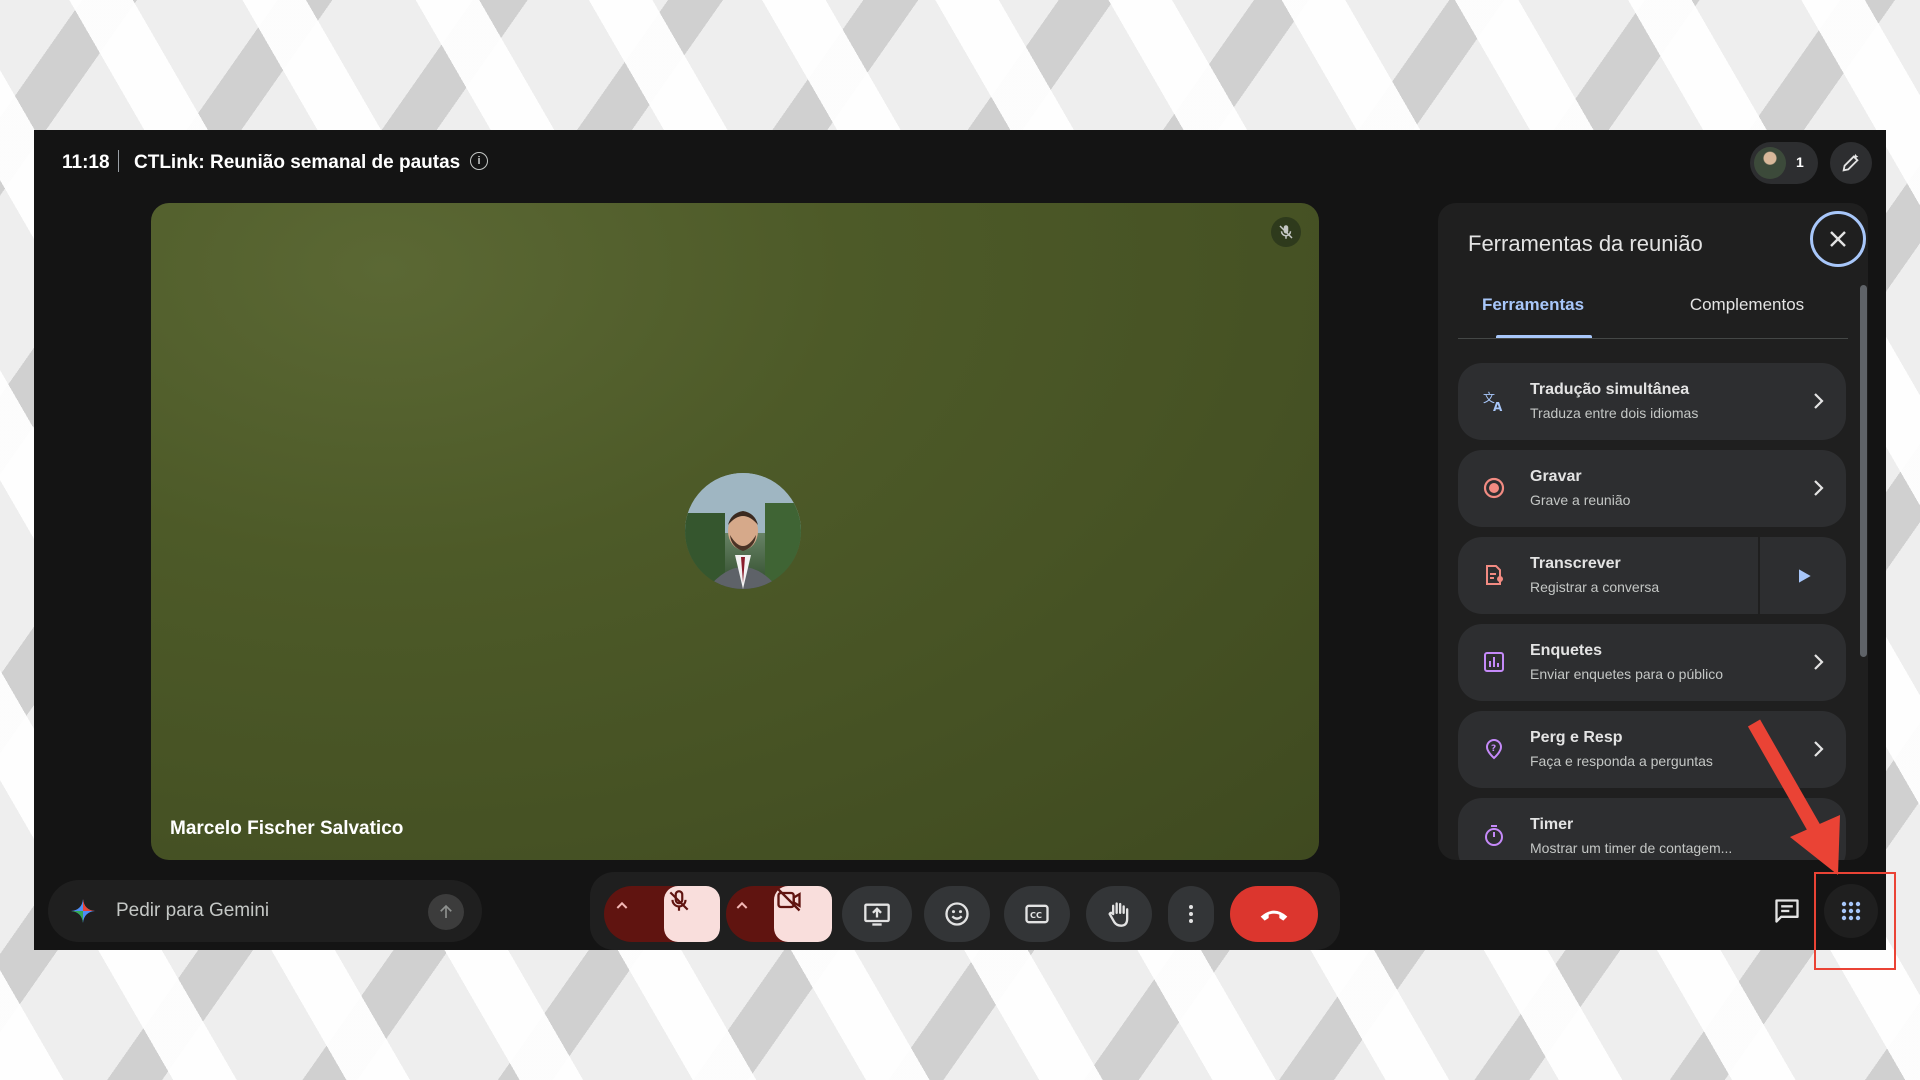 Image resolution: width=1920 pixels, height=1080 pixels. I want to click on meeting-title: CTLink: Reunião semanal de pautas, so click(297, 162).